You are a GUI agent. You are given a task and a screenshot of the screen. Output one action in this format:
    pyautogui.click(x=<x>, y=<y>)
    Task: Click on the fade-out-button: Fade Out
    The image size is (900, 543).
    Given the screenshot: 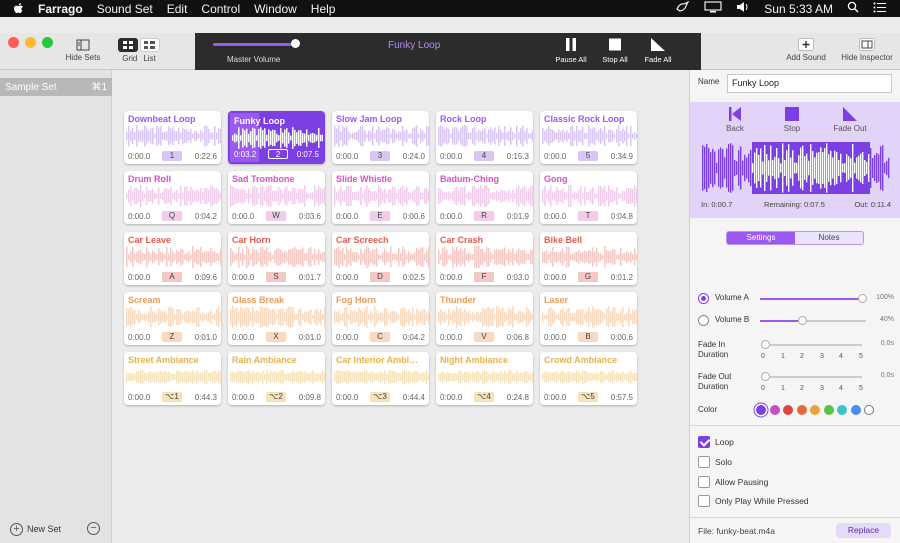 What is the action you would take?
    pyautogui.click(x=850, y=120)
    